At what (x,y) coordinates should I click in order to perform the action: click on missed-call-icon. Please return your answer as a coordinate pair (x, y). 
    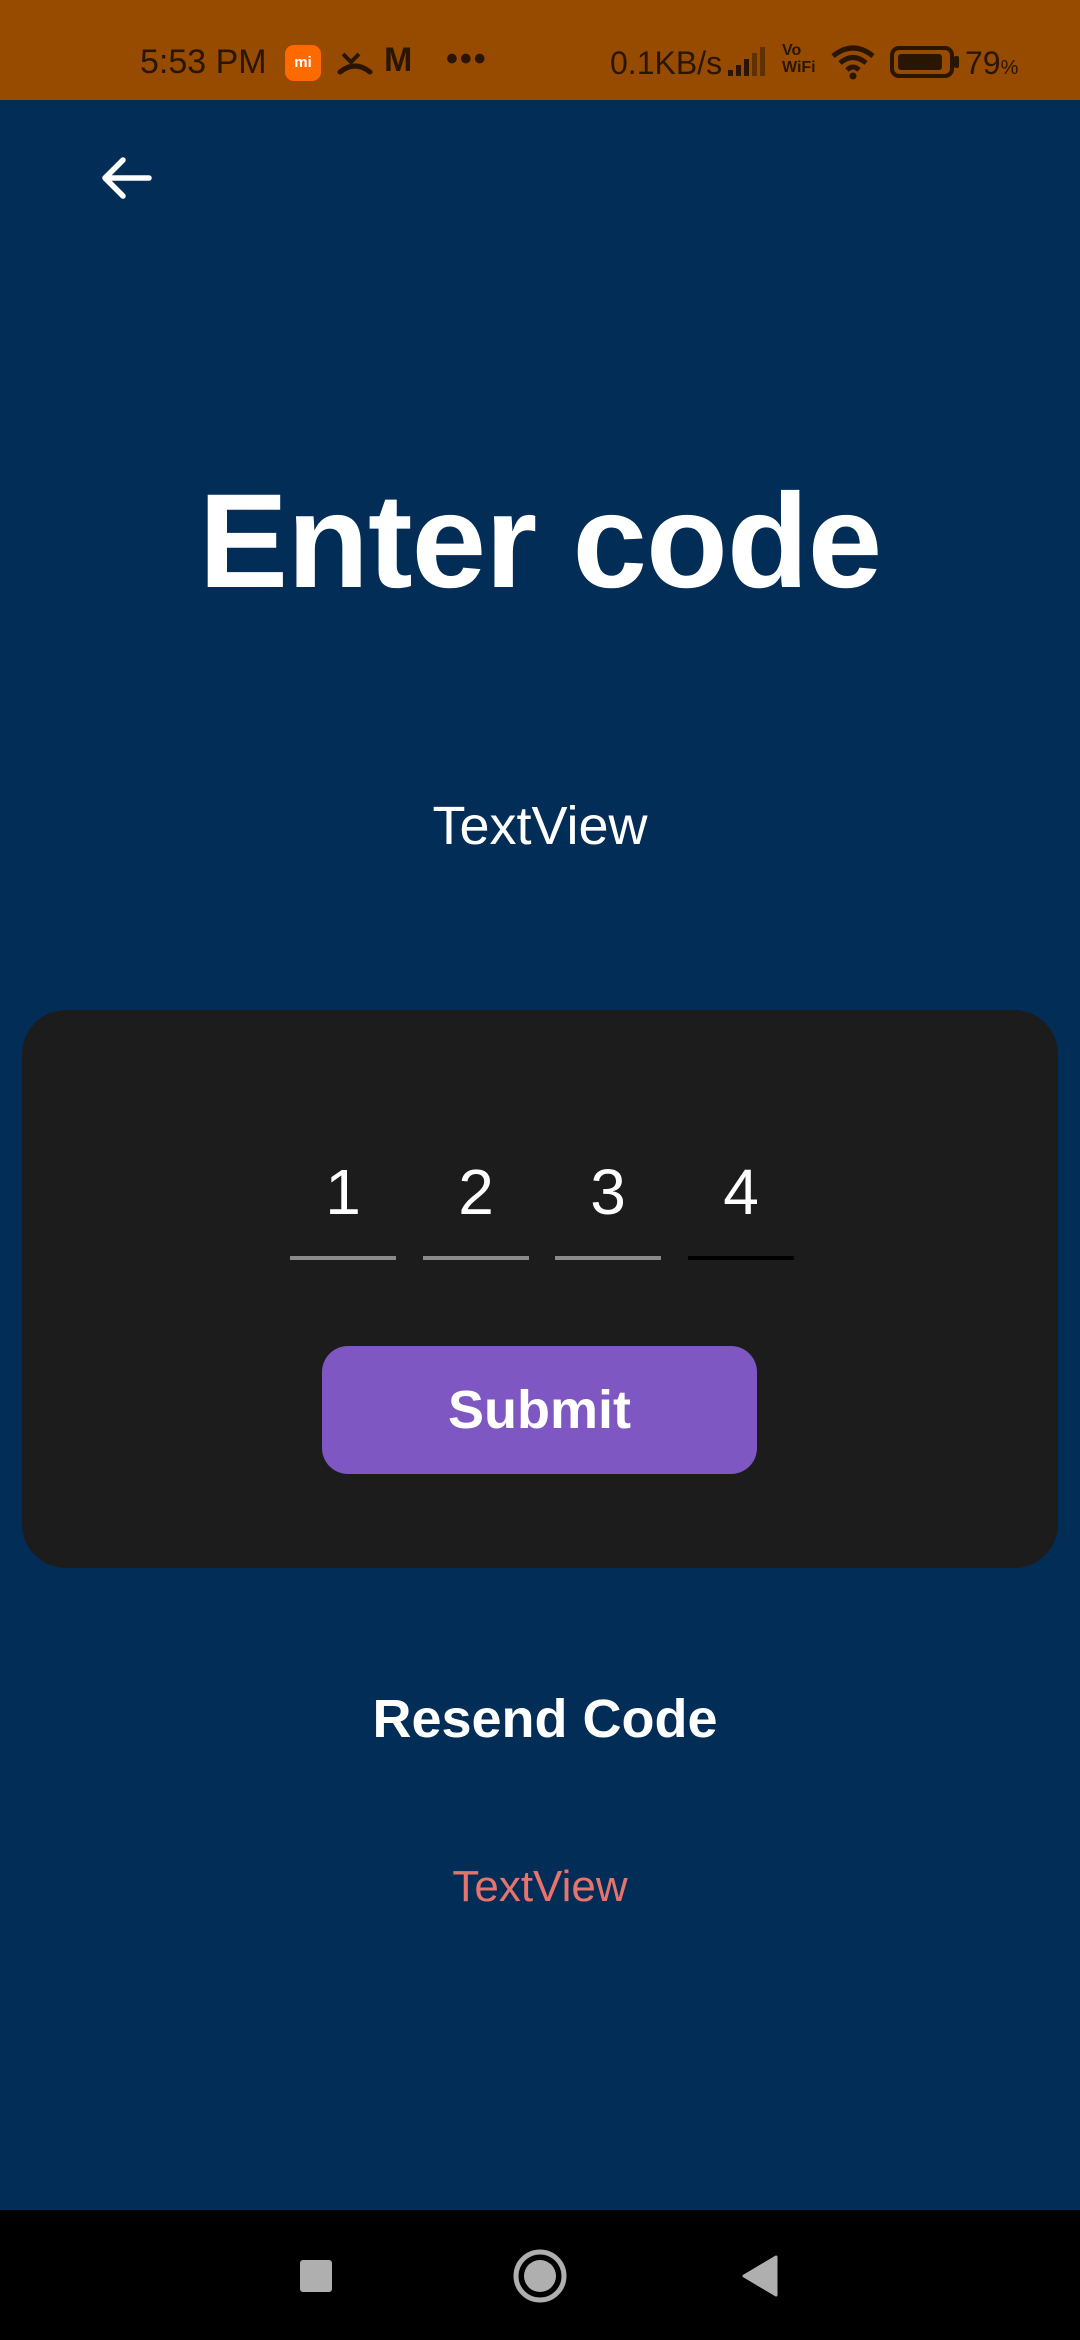
    Looking at the image, I should click on (355, 65).